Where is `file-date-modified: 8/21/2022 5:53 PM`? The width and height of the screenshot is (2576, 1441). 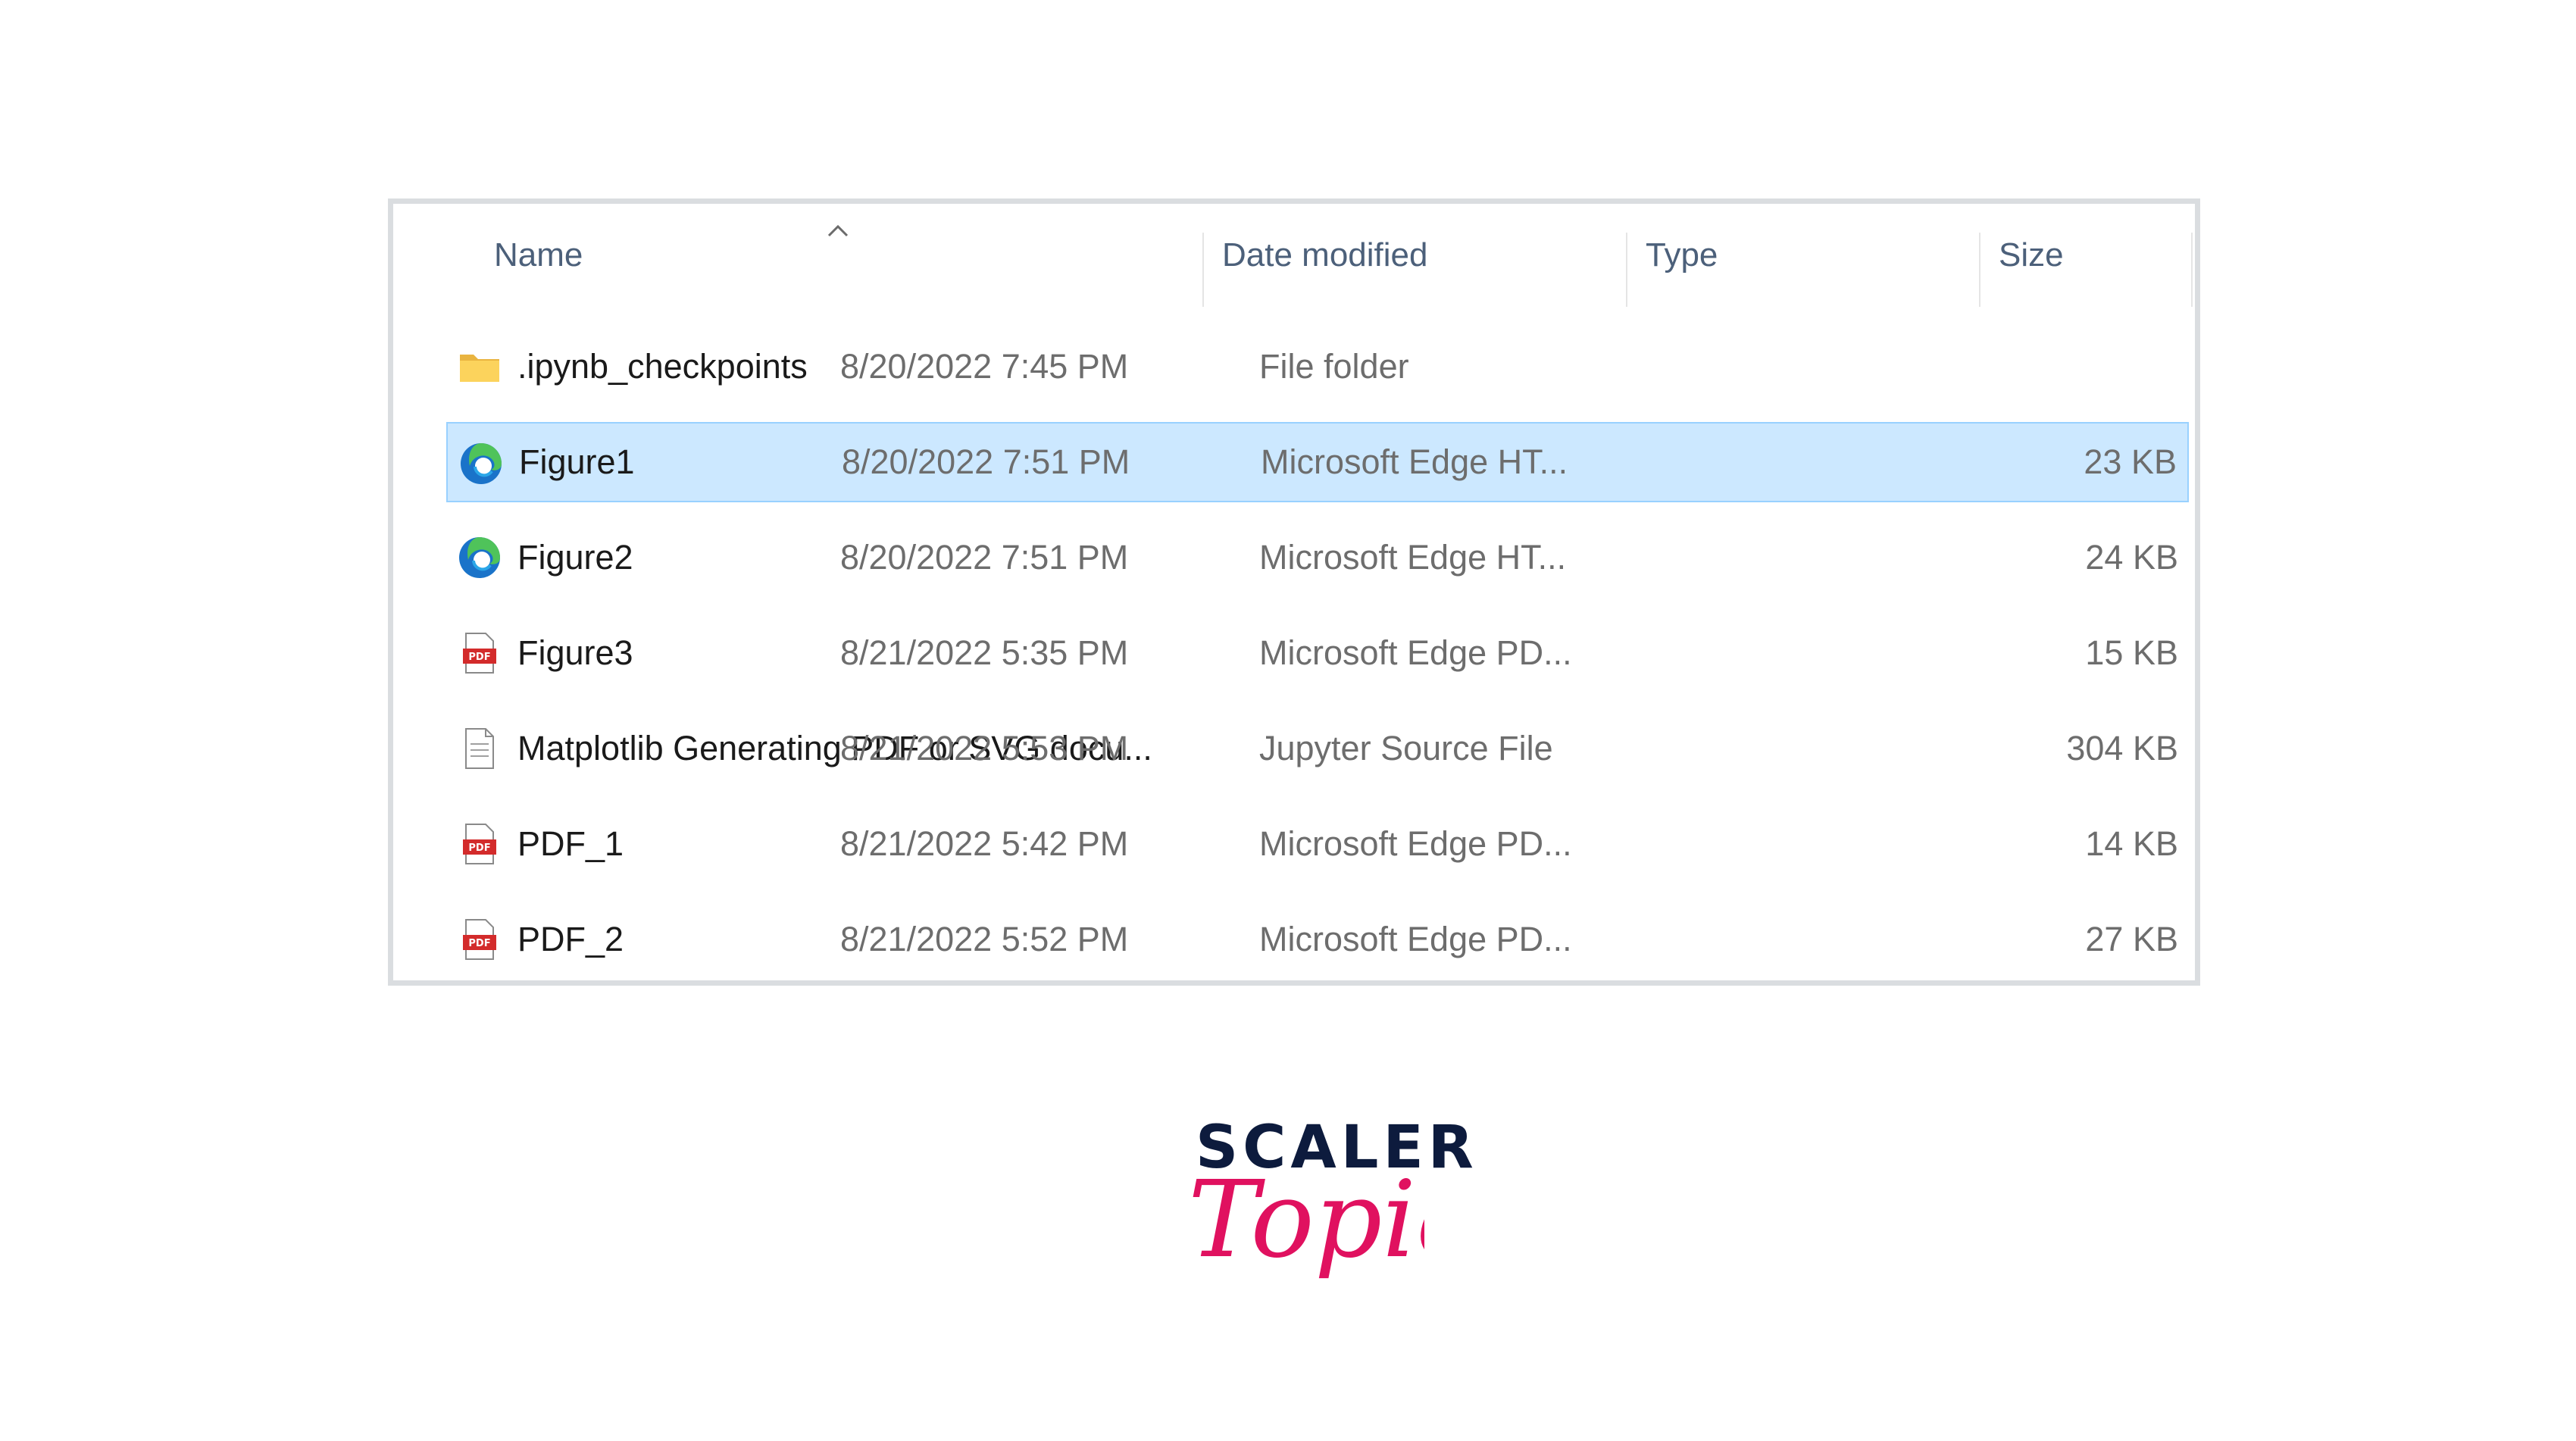 file-date-modified: 8/21/2022 5:53 PM is located at coordinates (985, 748).